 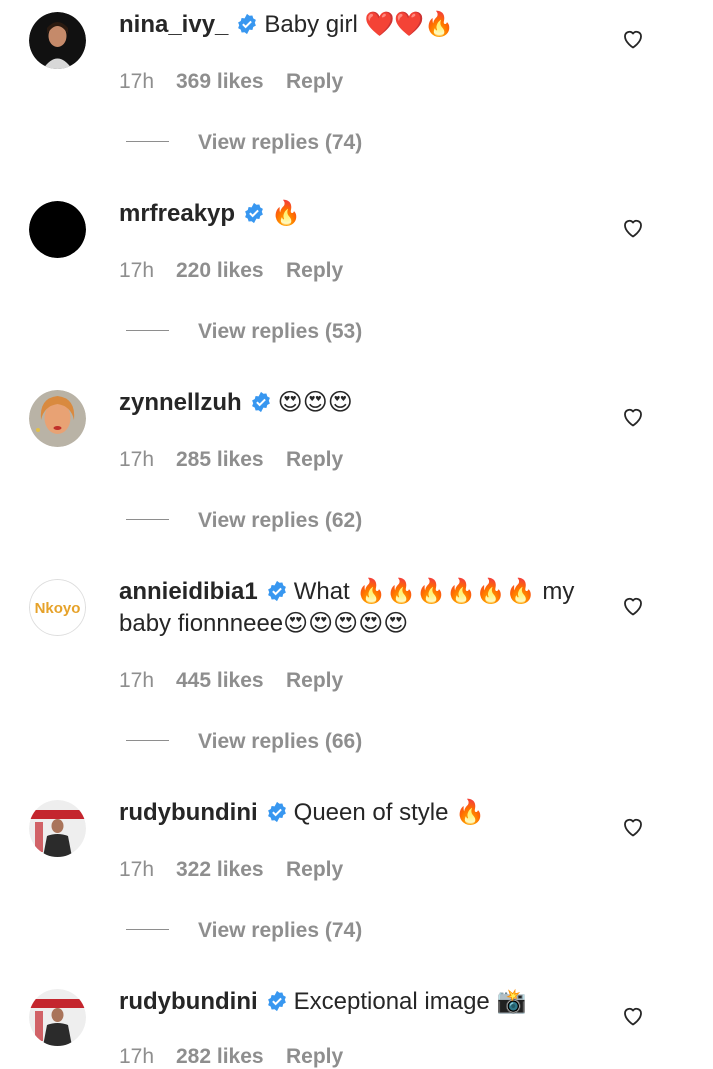 What do you see at coordinates (280, 331) in the screenshot?
I see `view-replies-label: View replies (53)` at bounding box center [280, 331].